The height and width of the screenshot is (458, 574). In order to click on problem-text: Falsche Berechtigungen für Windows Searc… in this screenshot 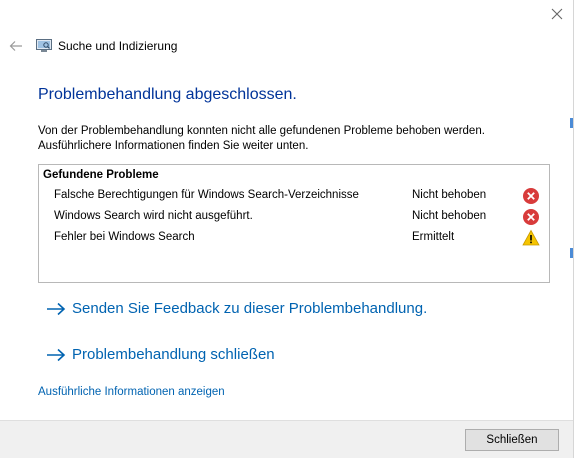, I will do `click(206, 195)`.